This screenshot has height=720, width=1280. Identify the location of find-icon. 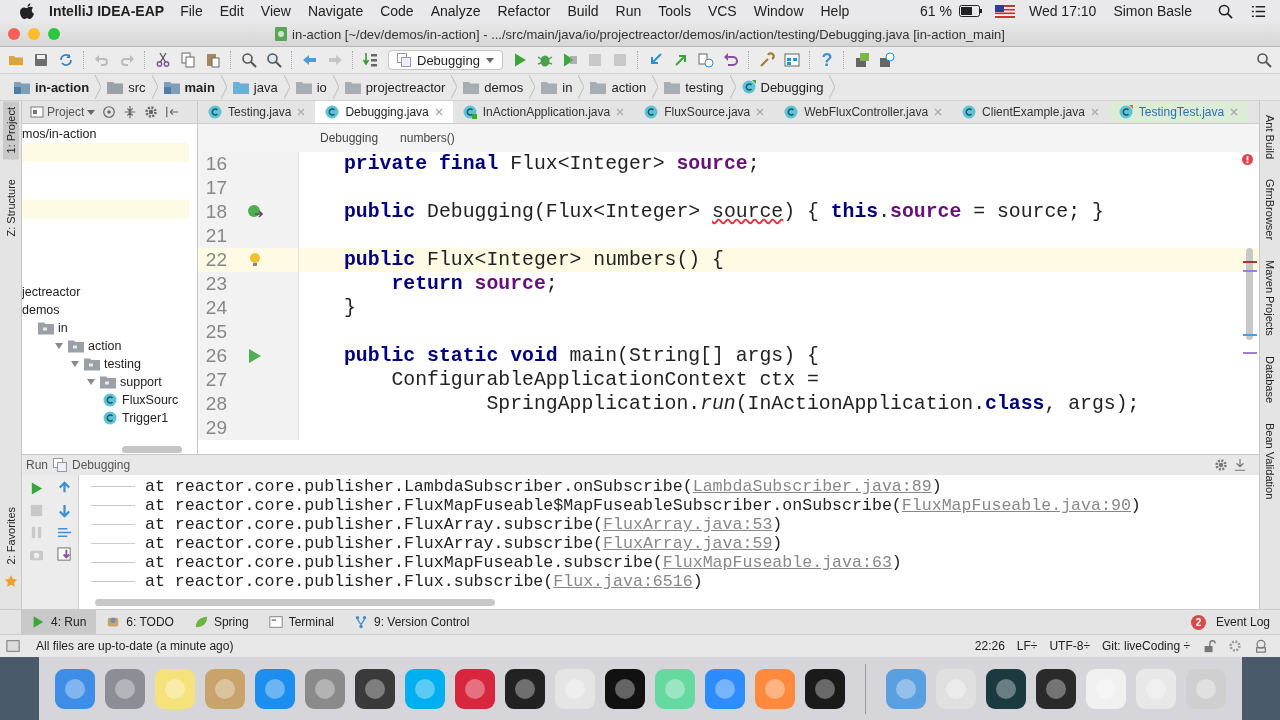
(249, 60).